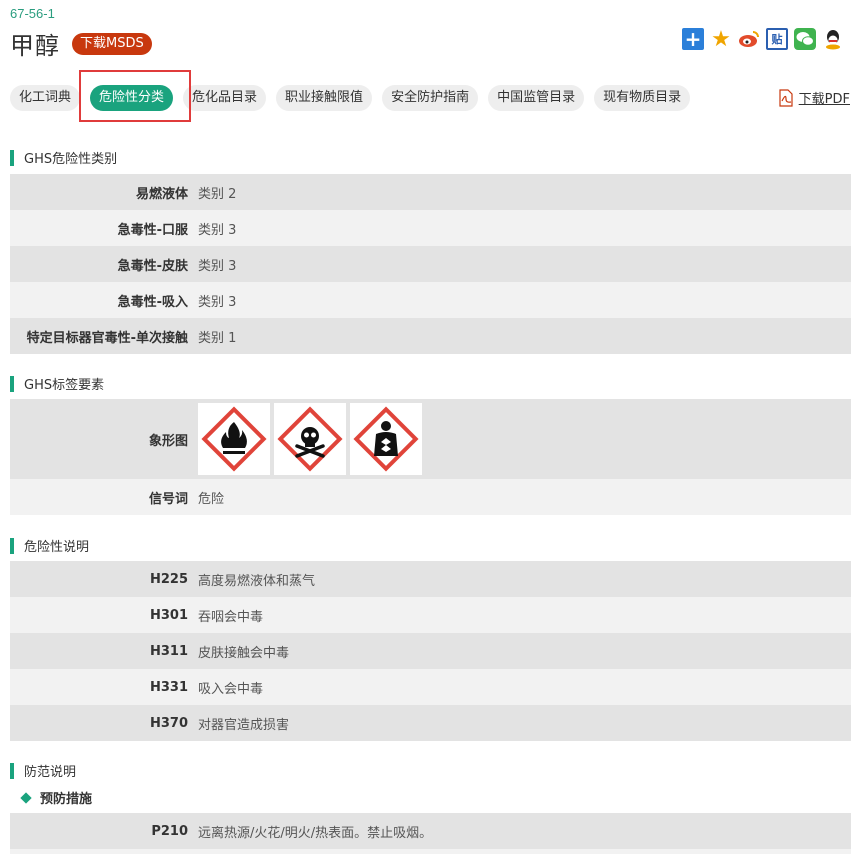 The image size is (856, 854). Describe the element at coordinates (234, 439) in the screenshot. I see `flame-icon` at that location.